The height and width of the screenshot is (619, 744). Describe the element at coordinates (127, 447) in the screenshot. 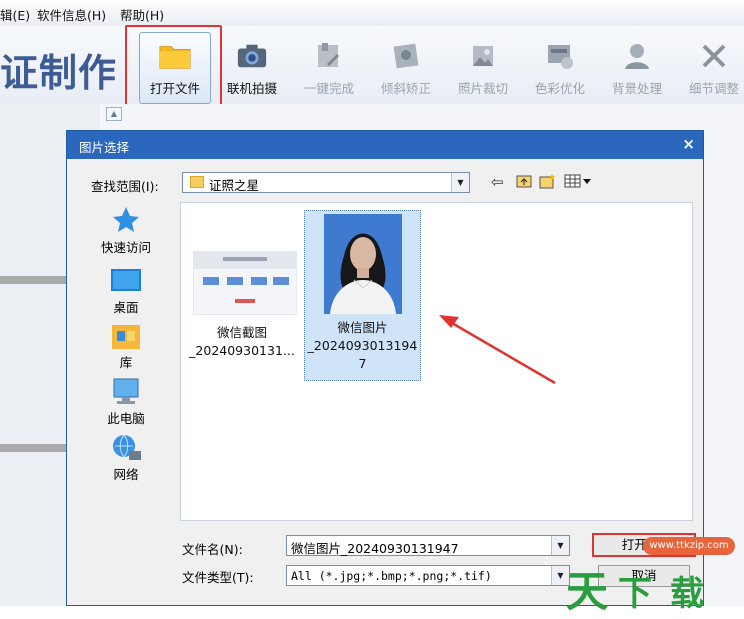

I see `network-icon` at that location.